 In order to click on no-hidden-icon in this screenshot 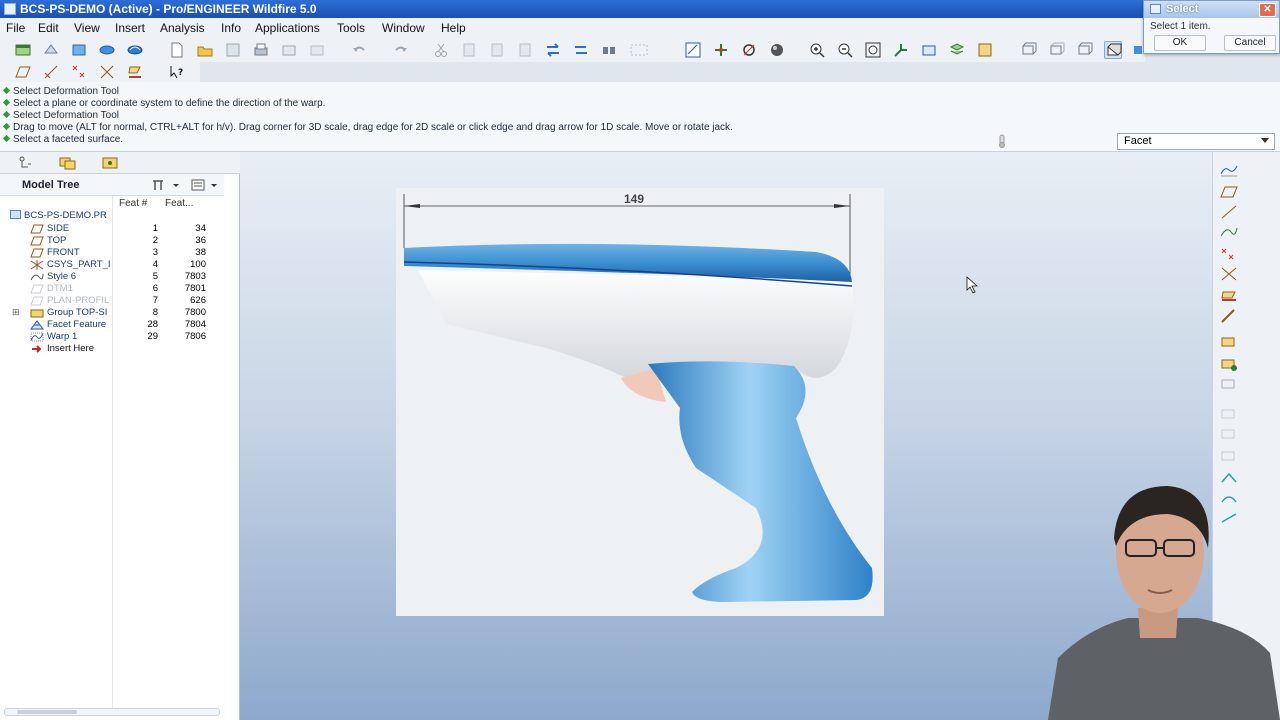, I will do `click(1085, 50)`.